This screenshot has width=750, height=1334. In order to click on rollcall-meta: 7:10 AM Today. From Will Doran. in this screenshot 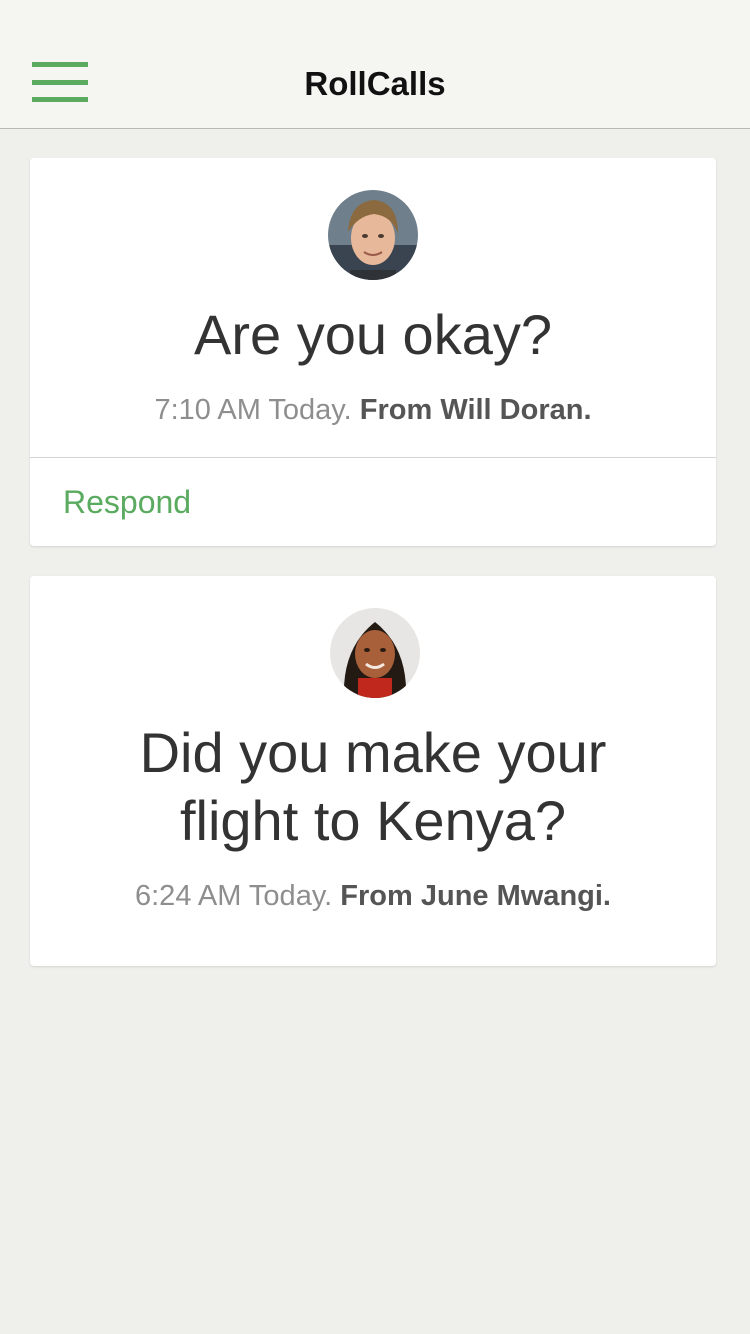, I will do `click(373, 410)`.